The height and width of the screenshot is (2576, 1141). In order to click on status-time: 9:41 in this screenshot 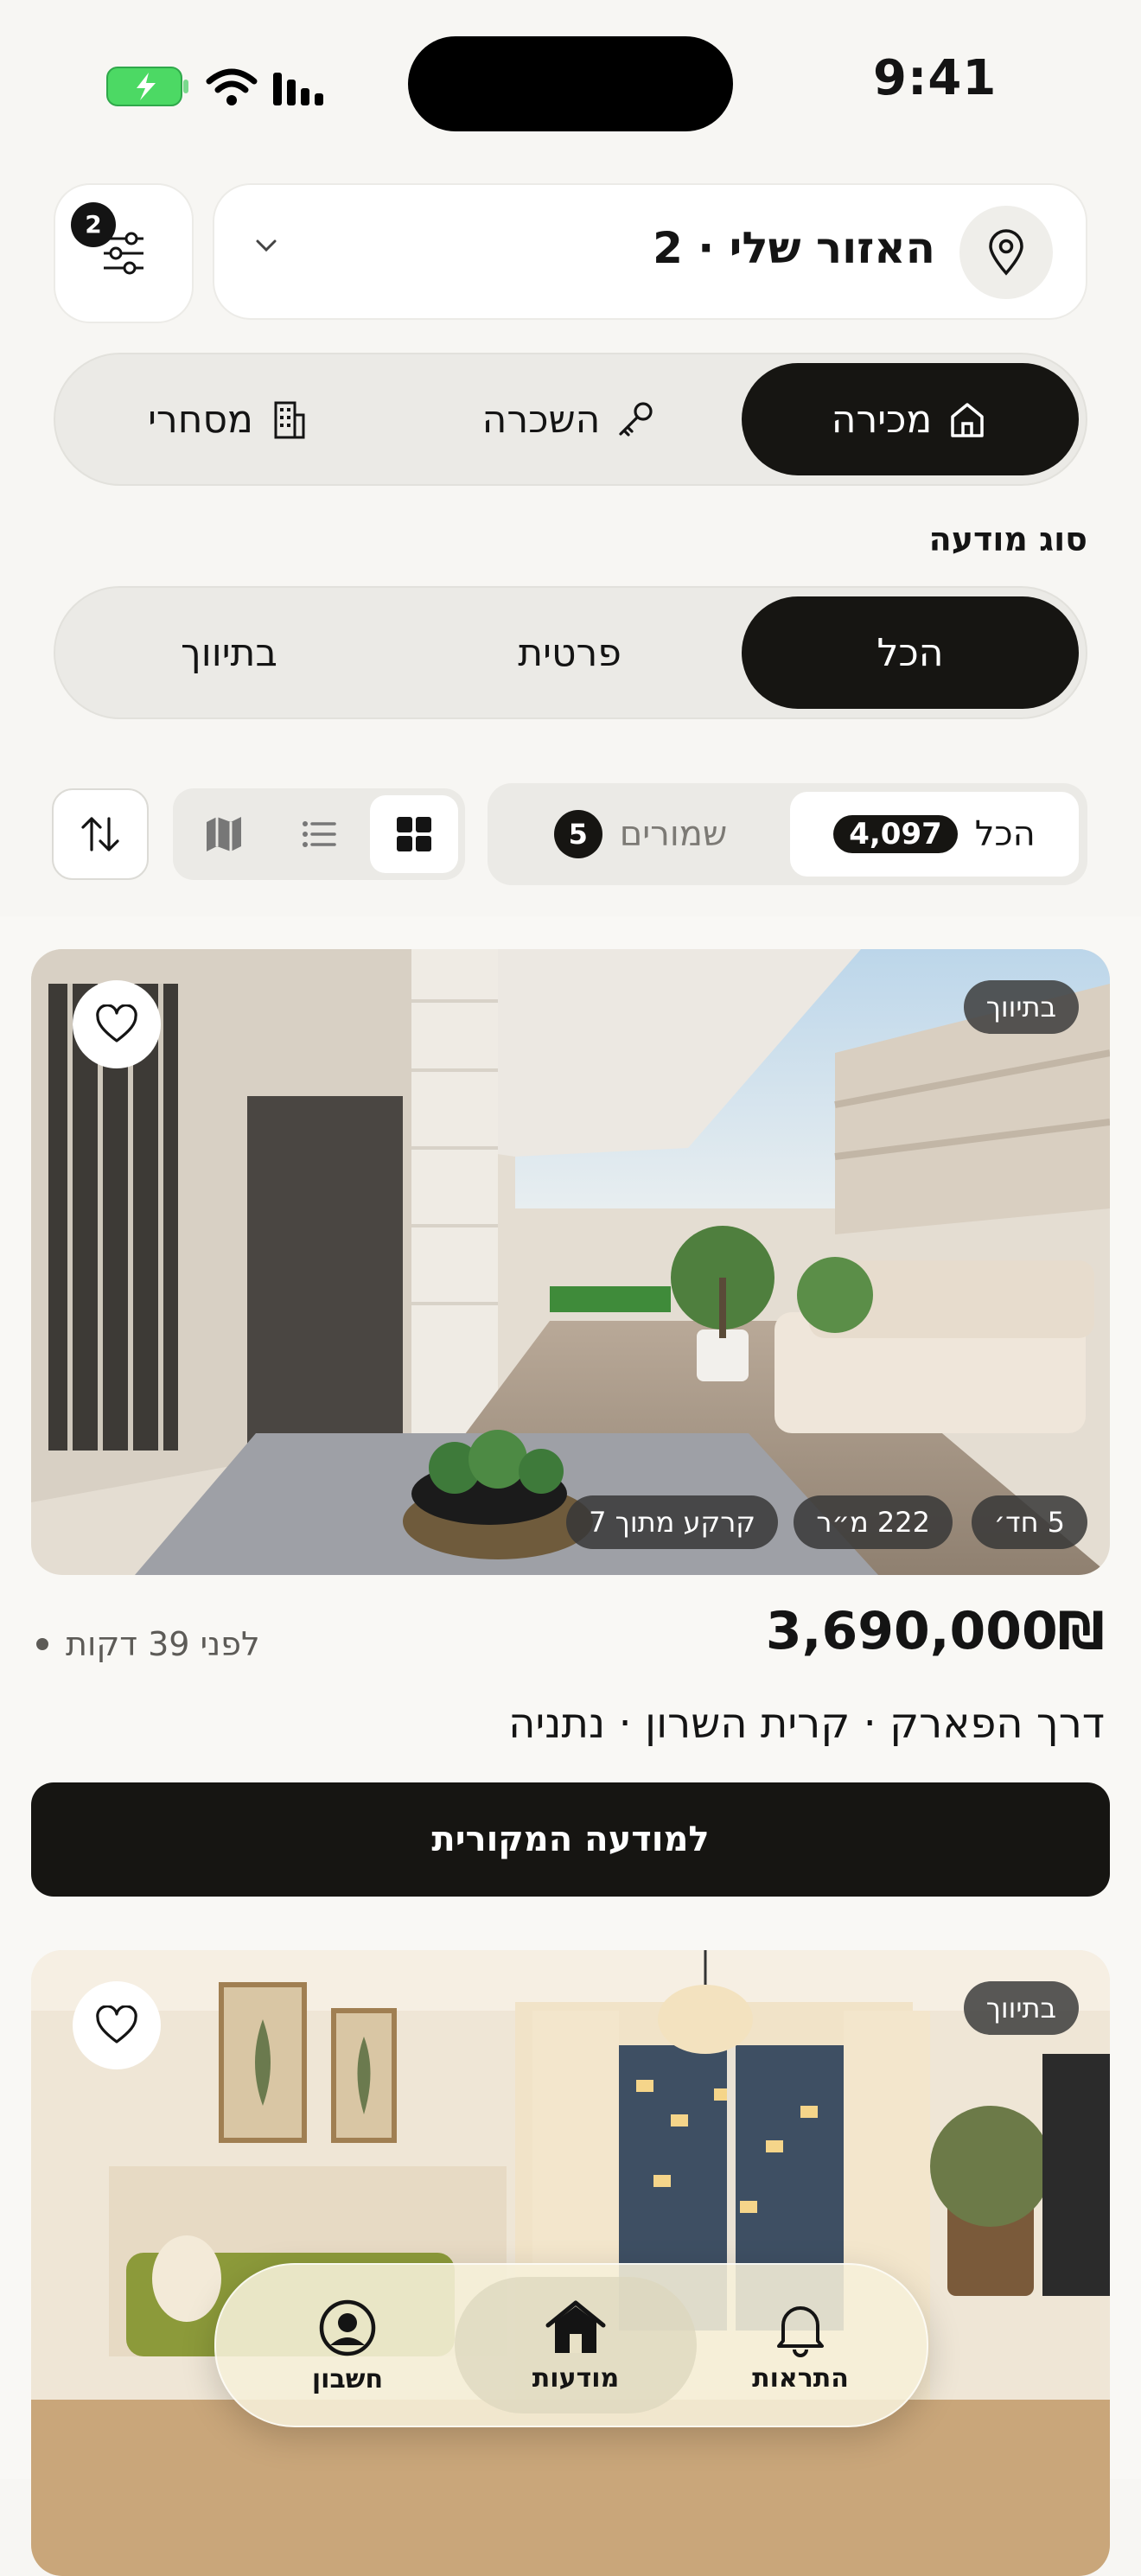, I will do `click(935, 78)`.